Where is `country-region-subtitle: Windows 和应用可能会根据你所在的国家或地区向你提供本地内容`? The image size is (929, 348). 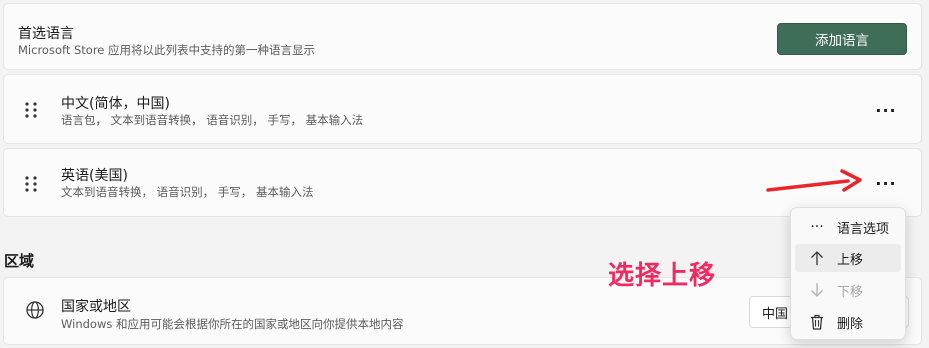
country-region-subtitle: Windows 和应用可能会根据你所在的国家或地区向你提供本地内容 is located at coordinates (232, 324).